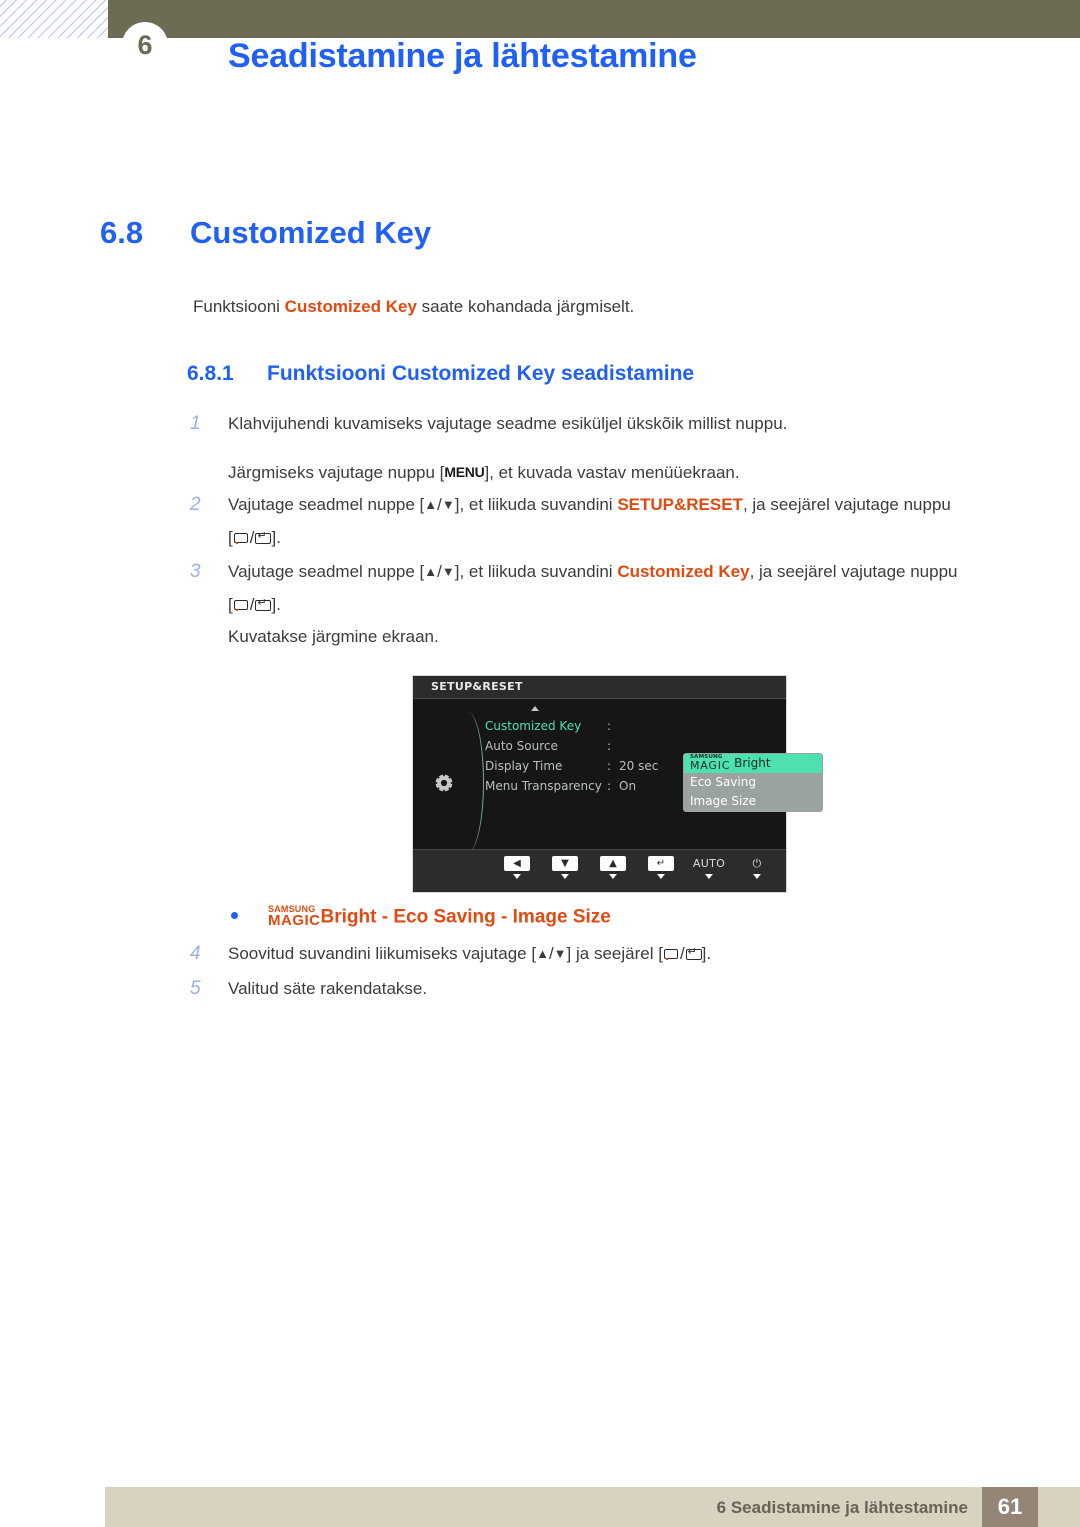  I want to click on up-arrow-glyph-4: ▲, so click(542, 953).